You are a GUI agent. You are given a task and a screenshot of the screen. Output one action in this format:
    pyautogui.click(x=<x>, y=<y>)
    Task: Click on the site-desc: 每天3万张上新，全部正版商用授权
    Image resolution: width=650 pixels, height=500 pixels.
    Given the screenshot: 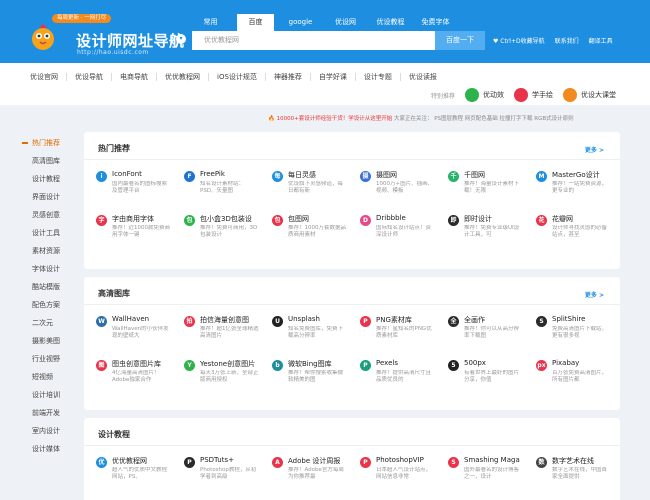 What is the action you would take?
    pyautogui.click(x=229, y=376)
    